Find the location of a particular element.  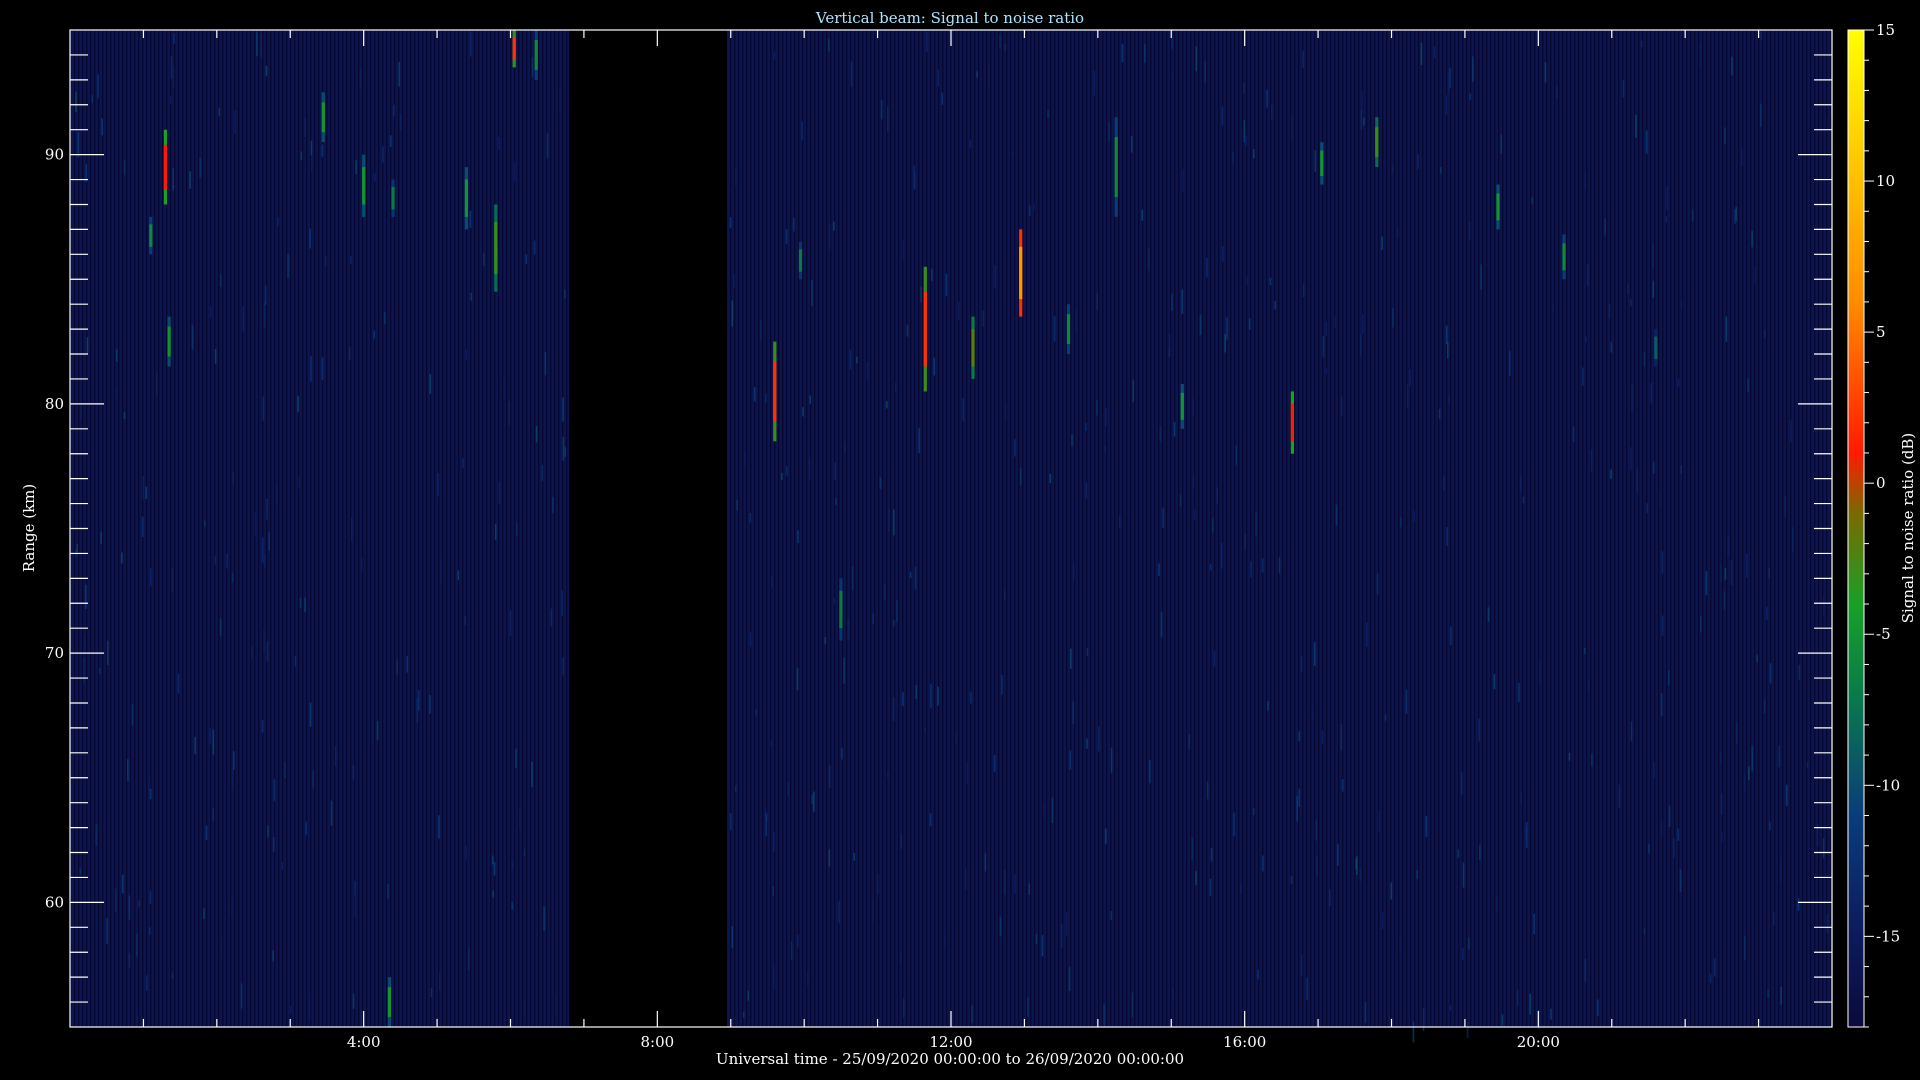

colorbar-tick-label: -15 is located at coordinates (1888, 936).